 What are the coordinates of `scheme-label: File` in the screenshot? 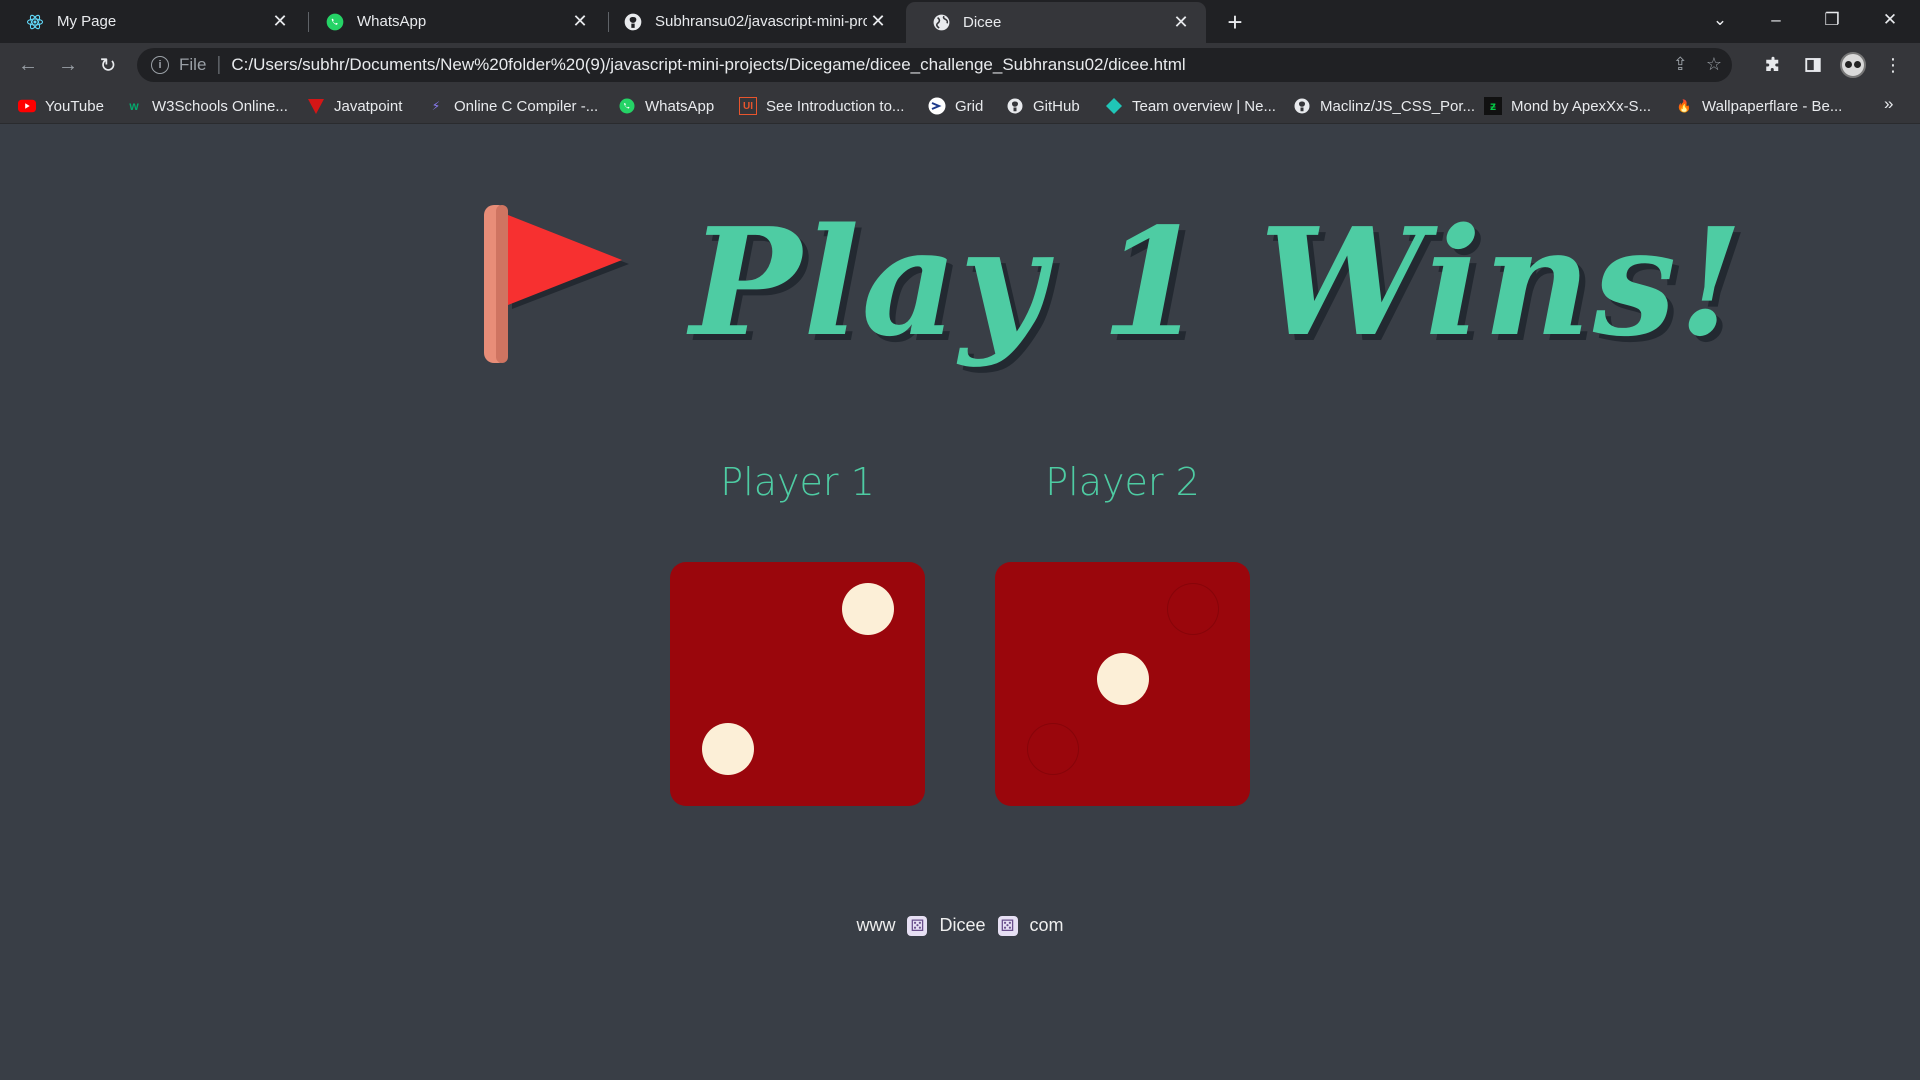 It's located at (193, 64).